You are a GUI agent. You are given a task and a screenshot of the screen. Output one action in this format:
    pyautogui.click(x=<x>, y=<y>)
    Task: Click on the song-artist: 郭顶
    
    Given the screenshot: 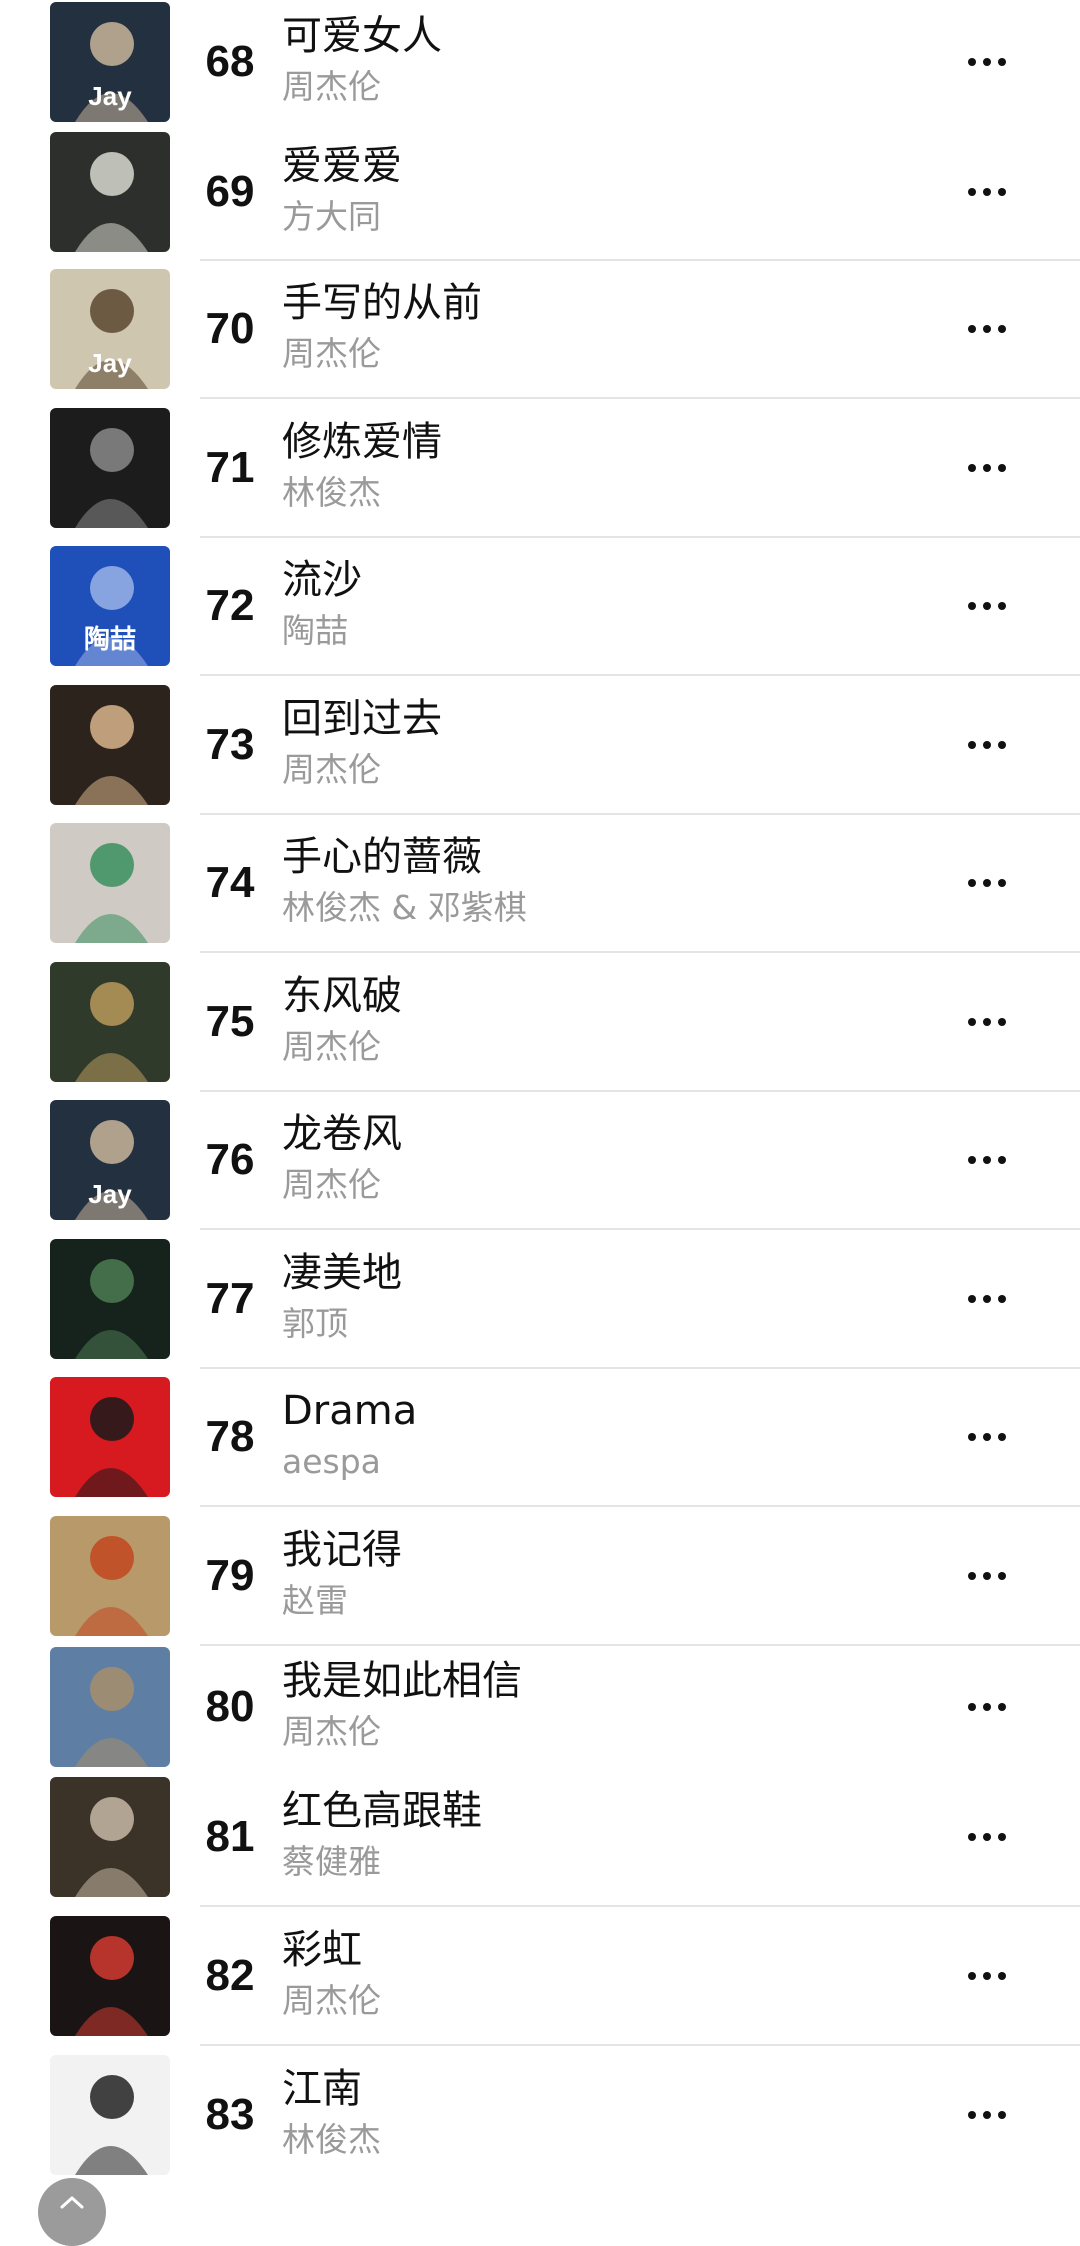 What is the action you would take?
    pyautogui.click(x=315, y=1323)
    